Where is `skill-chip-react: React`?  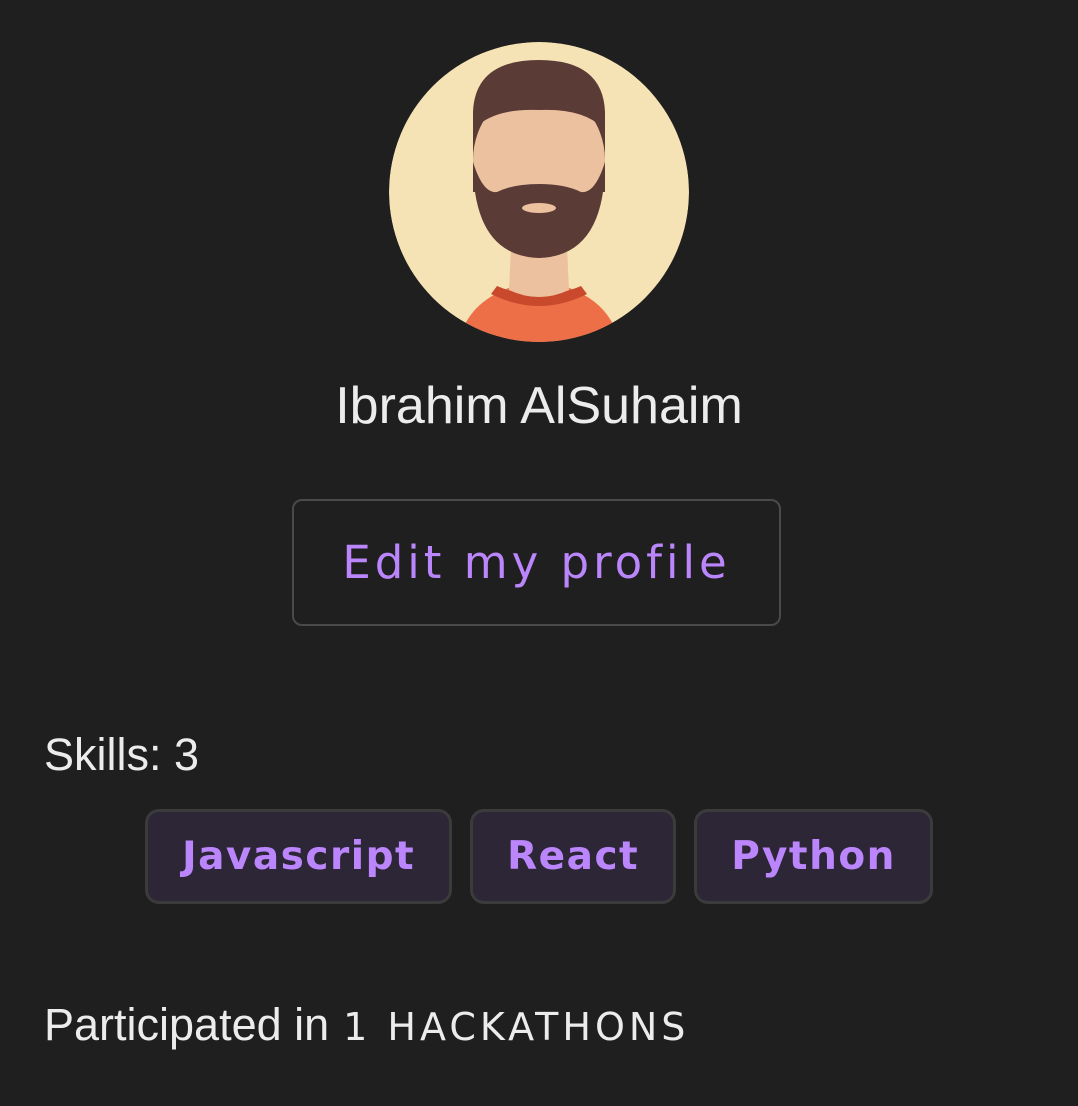
skill-chip-react: React is located at coordinates (573, 856).